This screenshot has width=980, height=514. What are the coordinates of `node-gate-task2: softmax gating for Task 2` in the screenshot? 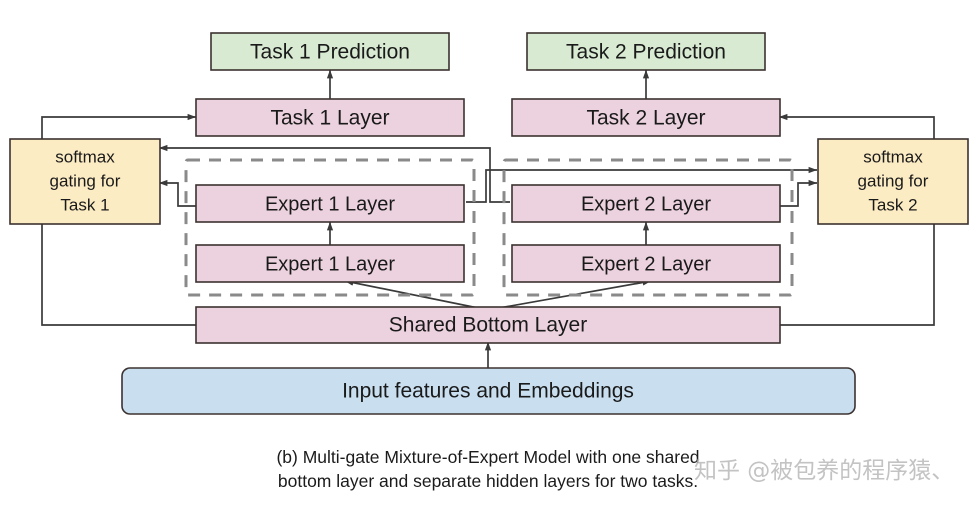 It's located at (893, 181).